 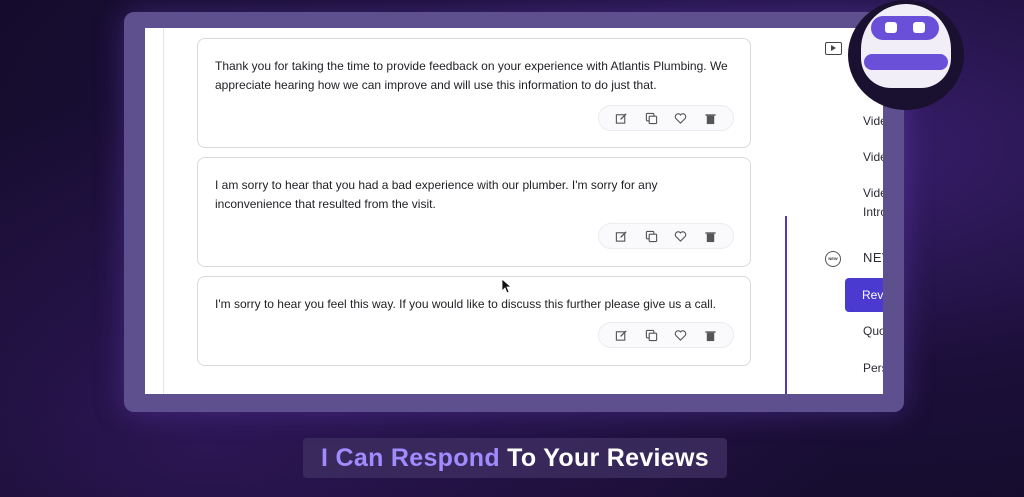 What do you see at coordinates (906, 62) in the screenshot?
I see `robot-collar` at bounding box center [906, 62].